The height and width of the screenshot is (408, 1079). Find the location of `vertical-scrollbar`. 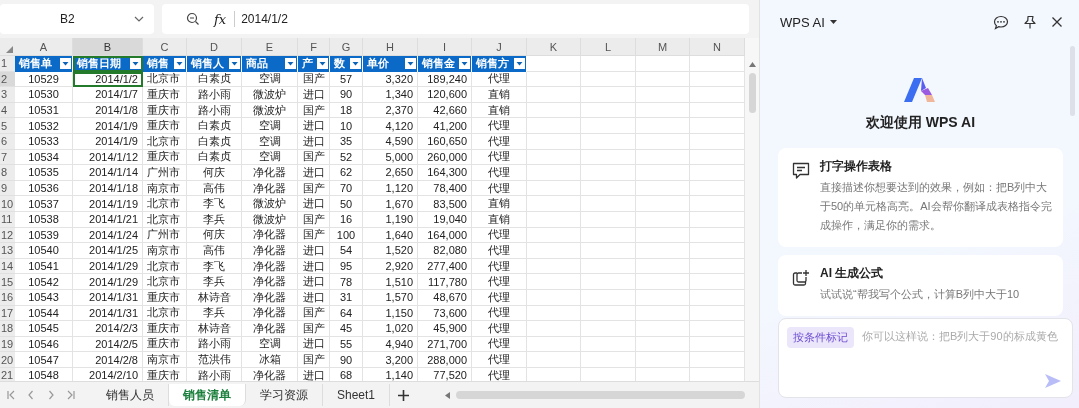

vertical-scrollbar is located at coordinates (752, 209).